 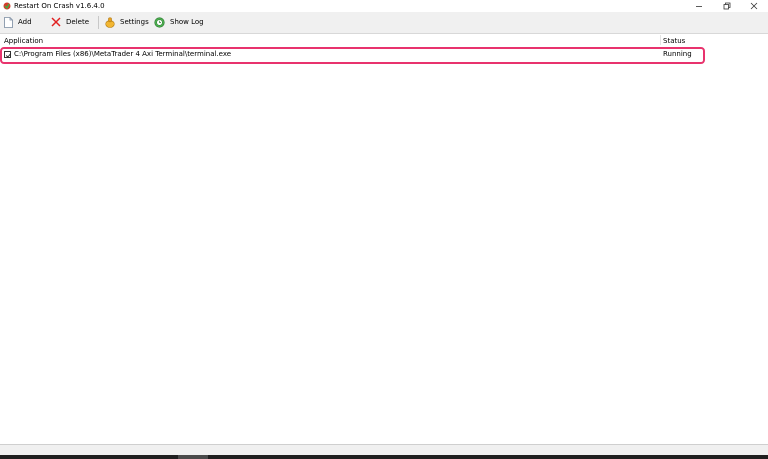 I want to click on column-header-application: Application, so click(x=23, y=41).